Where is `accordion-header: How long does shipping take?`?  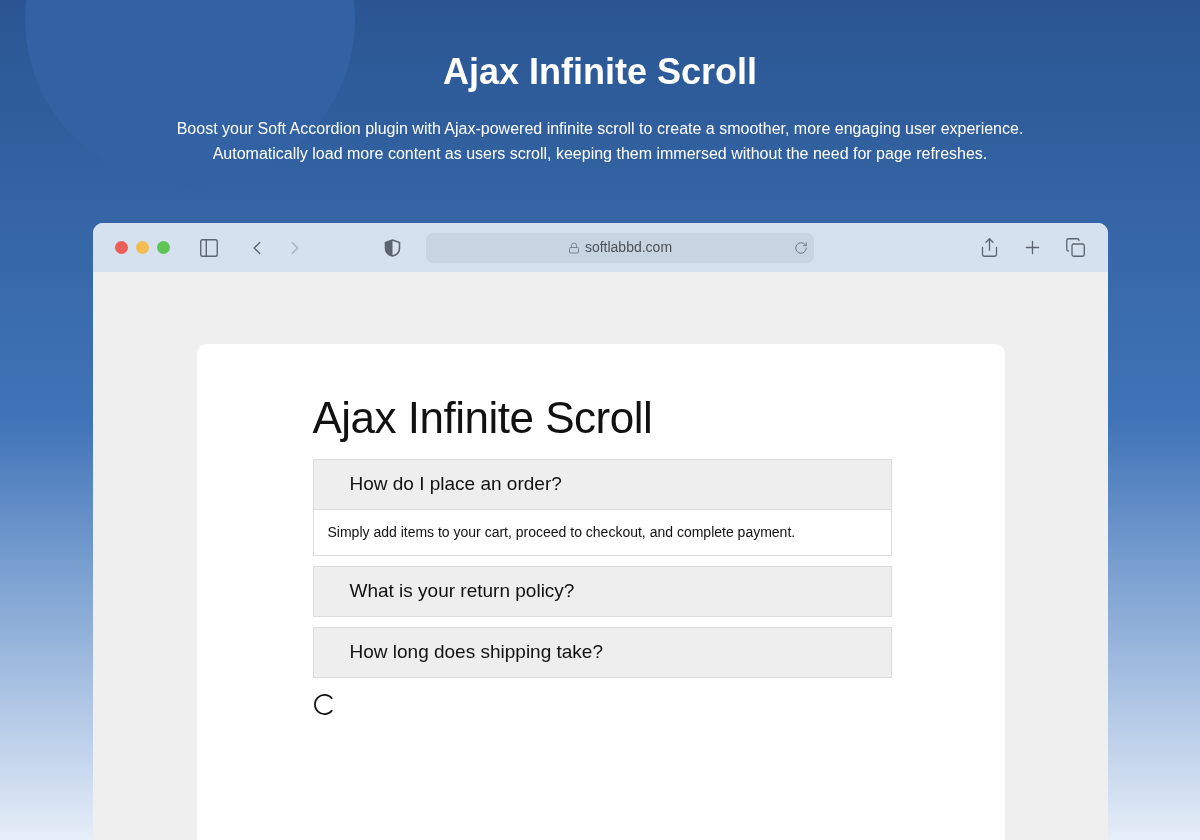
accordion-header: How long does shipping take? is located at coordinates (602, 652).